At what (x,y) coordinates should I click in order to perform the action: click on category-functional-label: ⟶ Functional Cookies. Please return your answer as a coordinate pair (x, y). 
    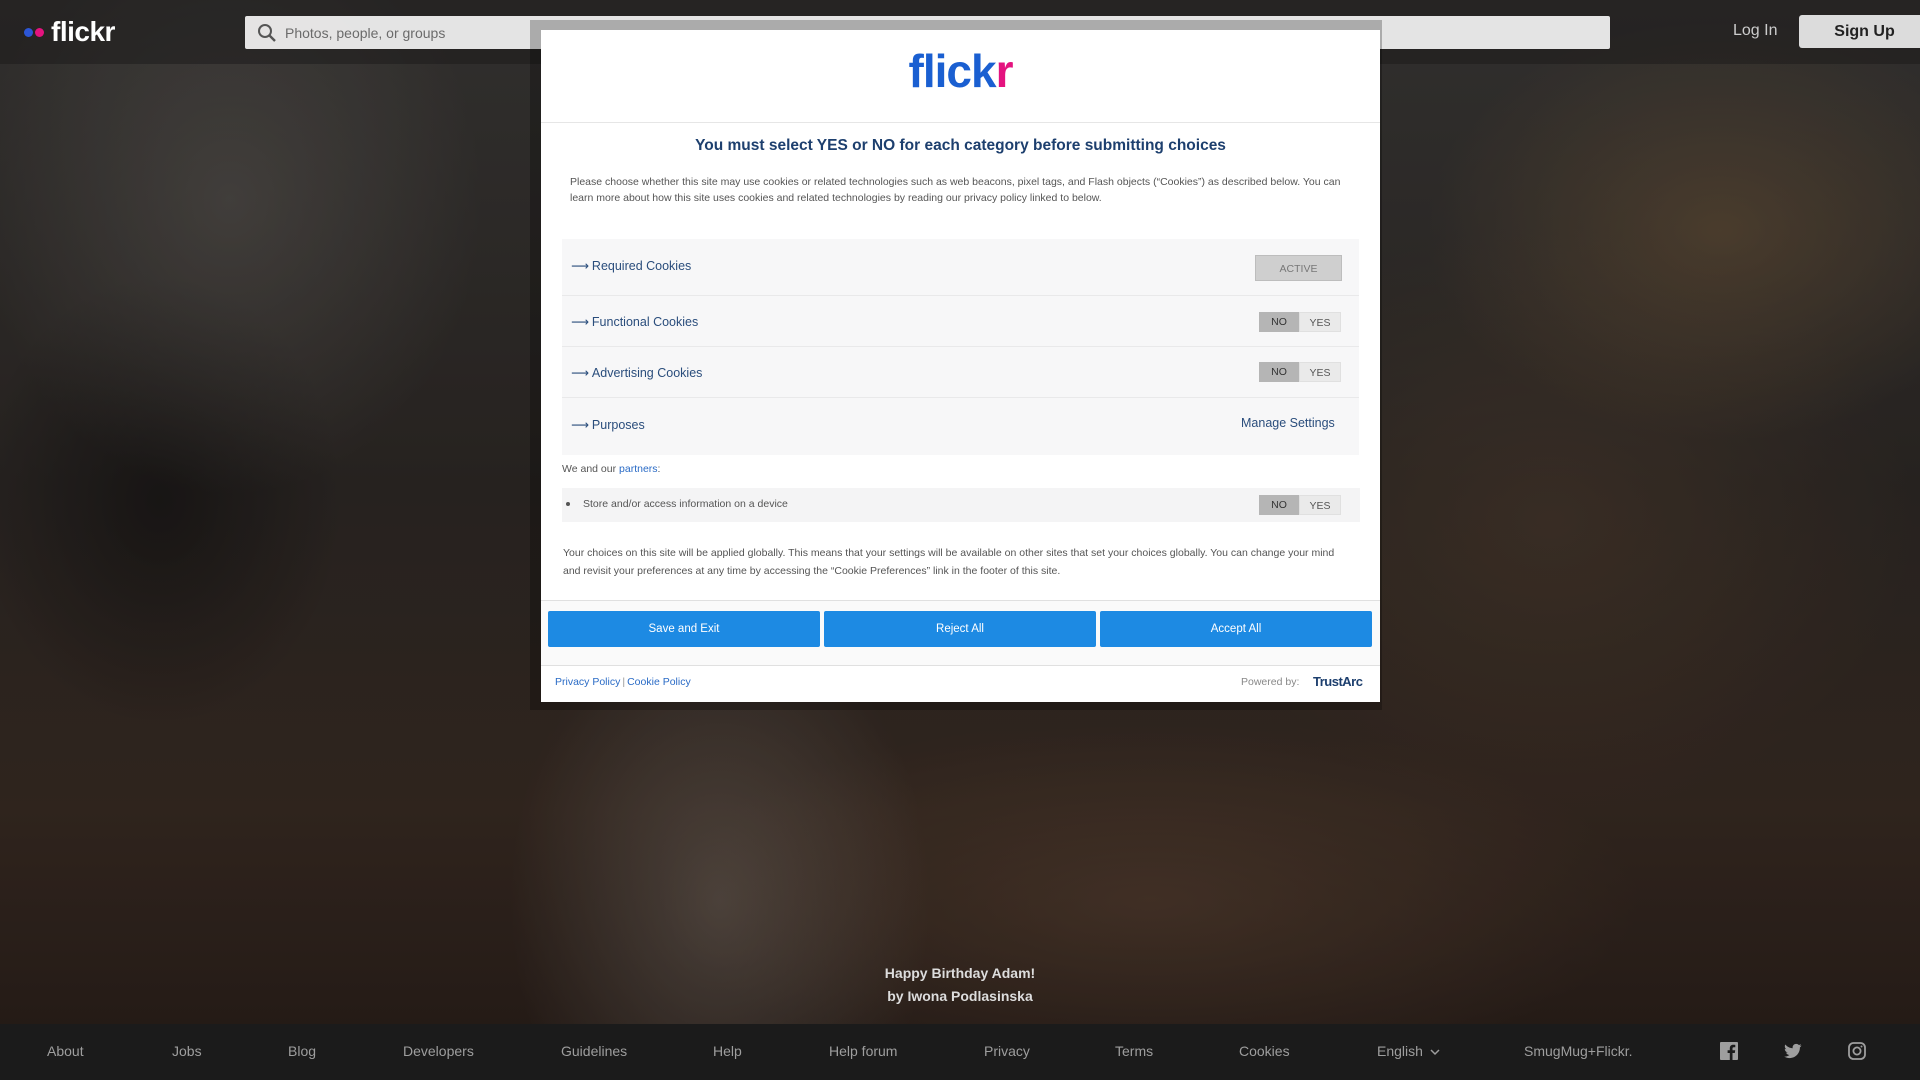
    Looking at the image, I should click on (634, 321).